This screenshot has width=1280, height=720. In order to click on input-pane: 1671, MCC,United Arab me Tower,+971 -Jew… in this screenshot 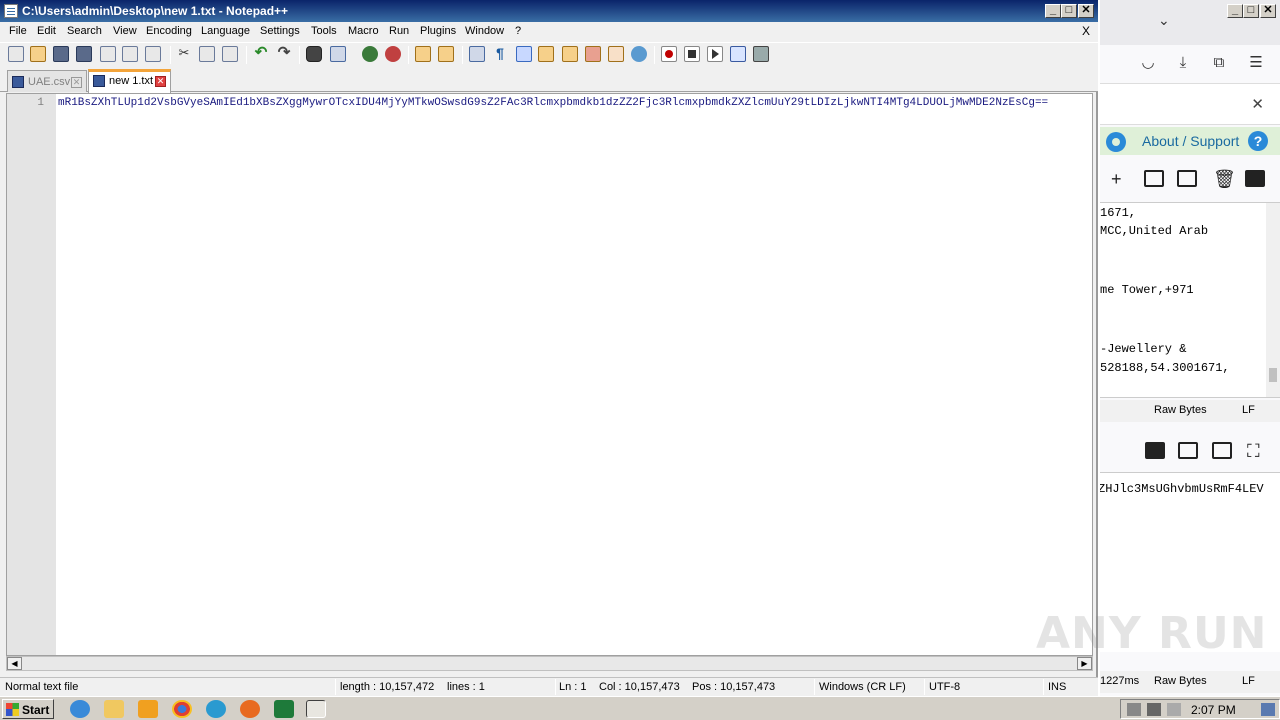, I will do `click(1190, 300)`.